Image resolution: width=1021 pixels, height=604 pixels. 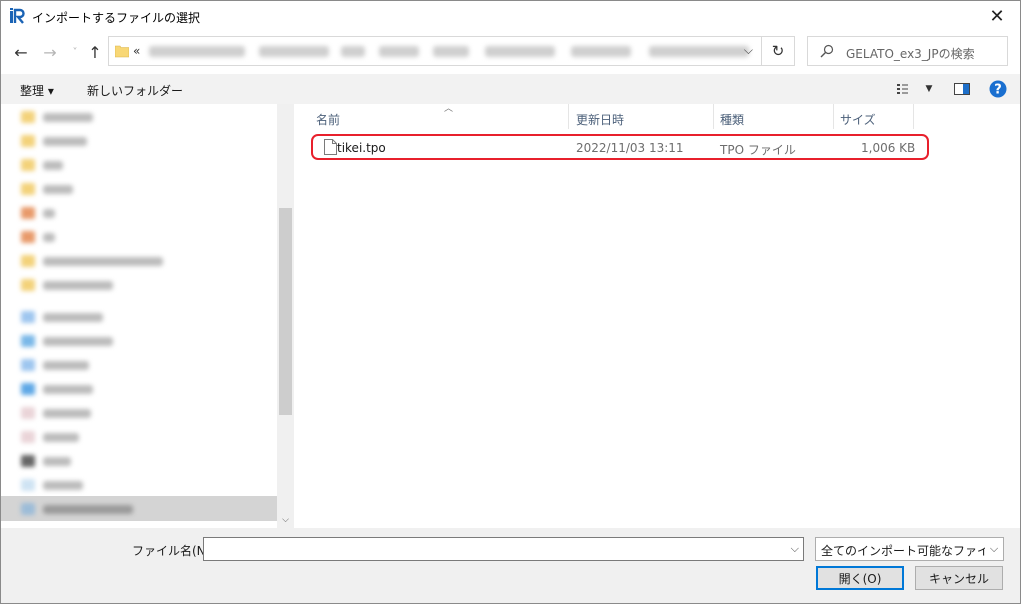 I want to click on help-icon: ?, so click(x=998, y=89).